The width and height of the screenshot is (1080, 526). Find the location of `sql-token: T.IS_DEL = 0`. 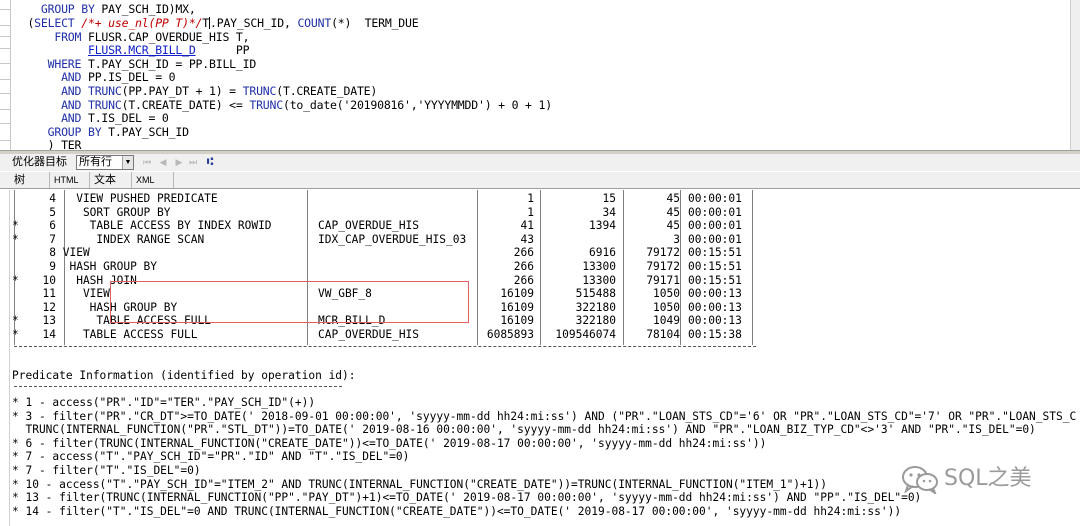

sql-token: T.IS_DEL = 0 is located at coordinates (125, 118).